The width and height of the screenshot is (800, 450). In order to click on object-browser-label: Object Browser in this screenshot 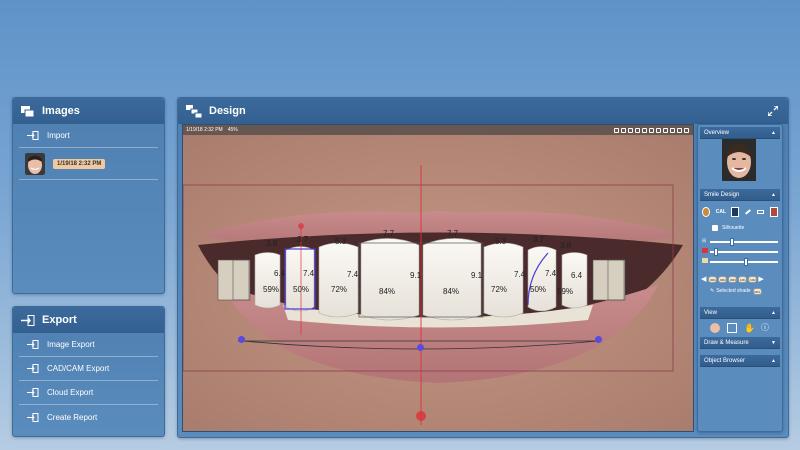, I will do `click(725, 360)`.